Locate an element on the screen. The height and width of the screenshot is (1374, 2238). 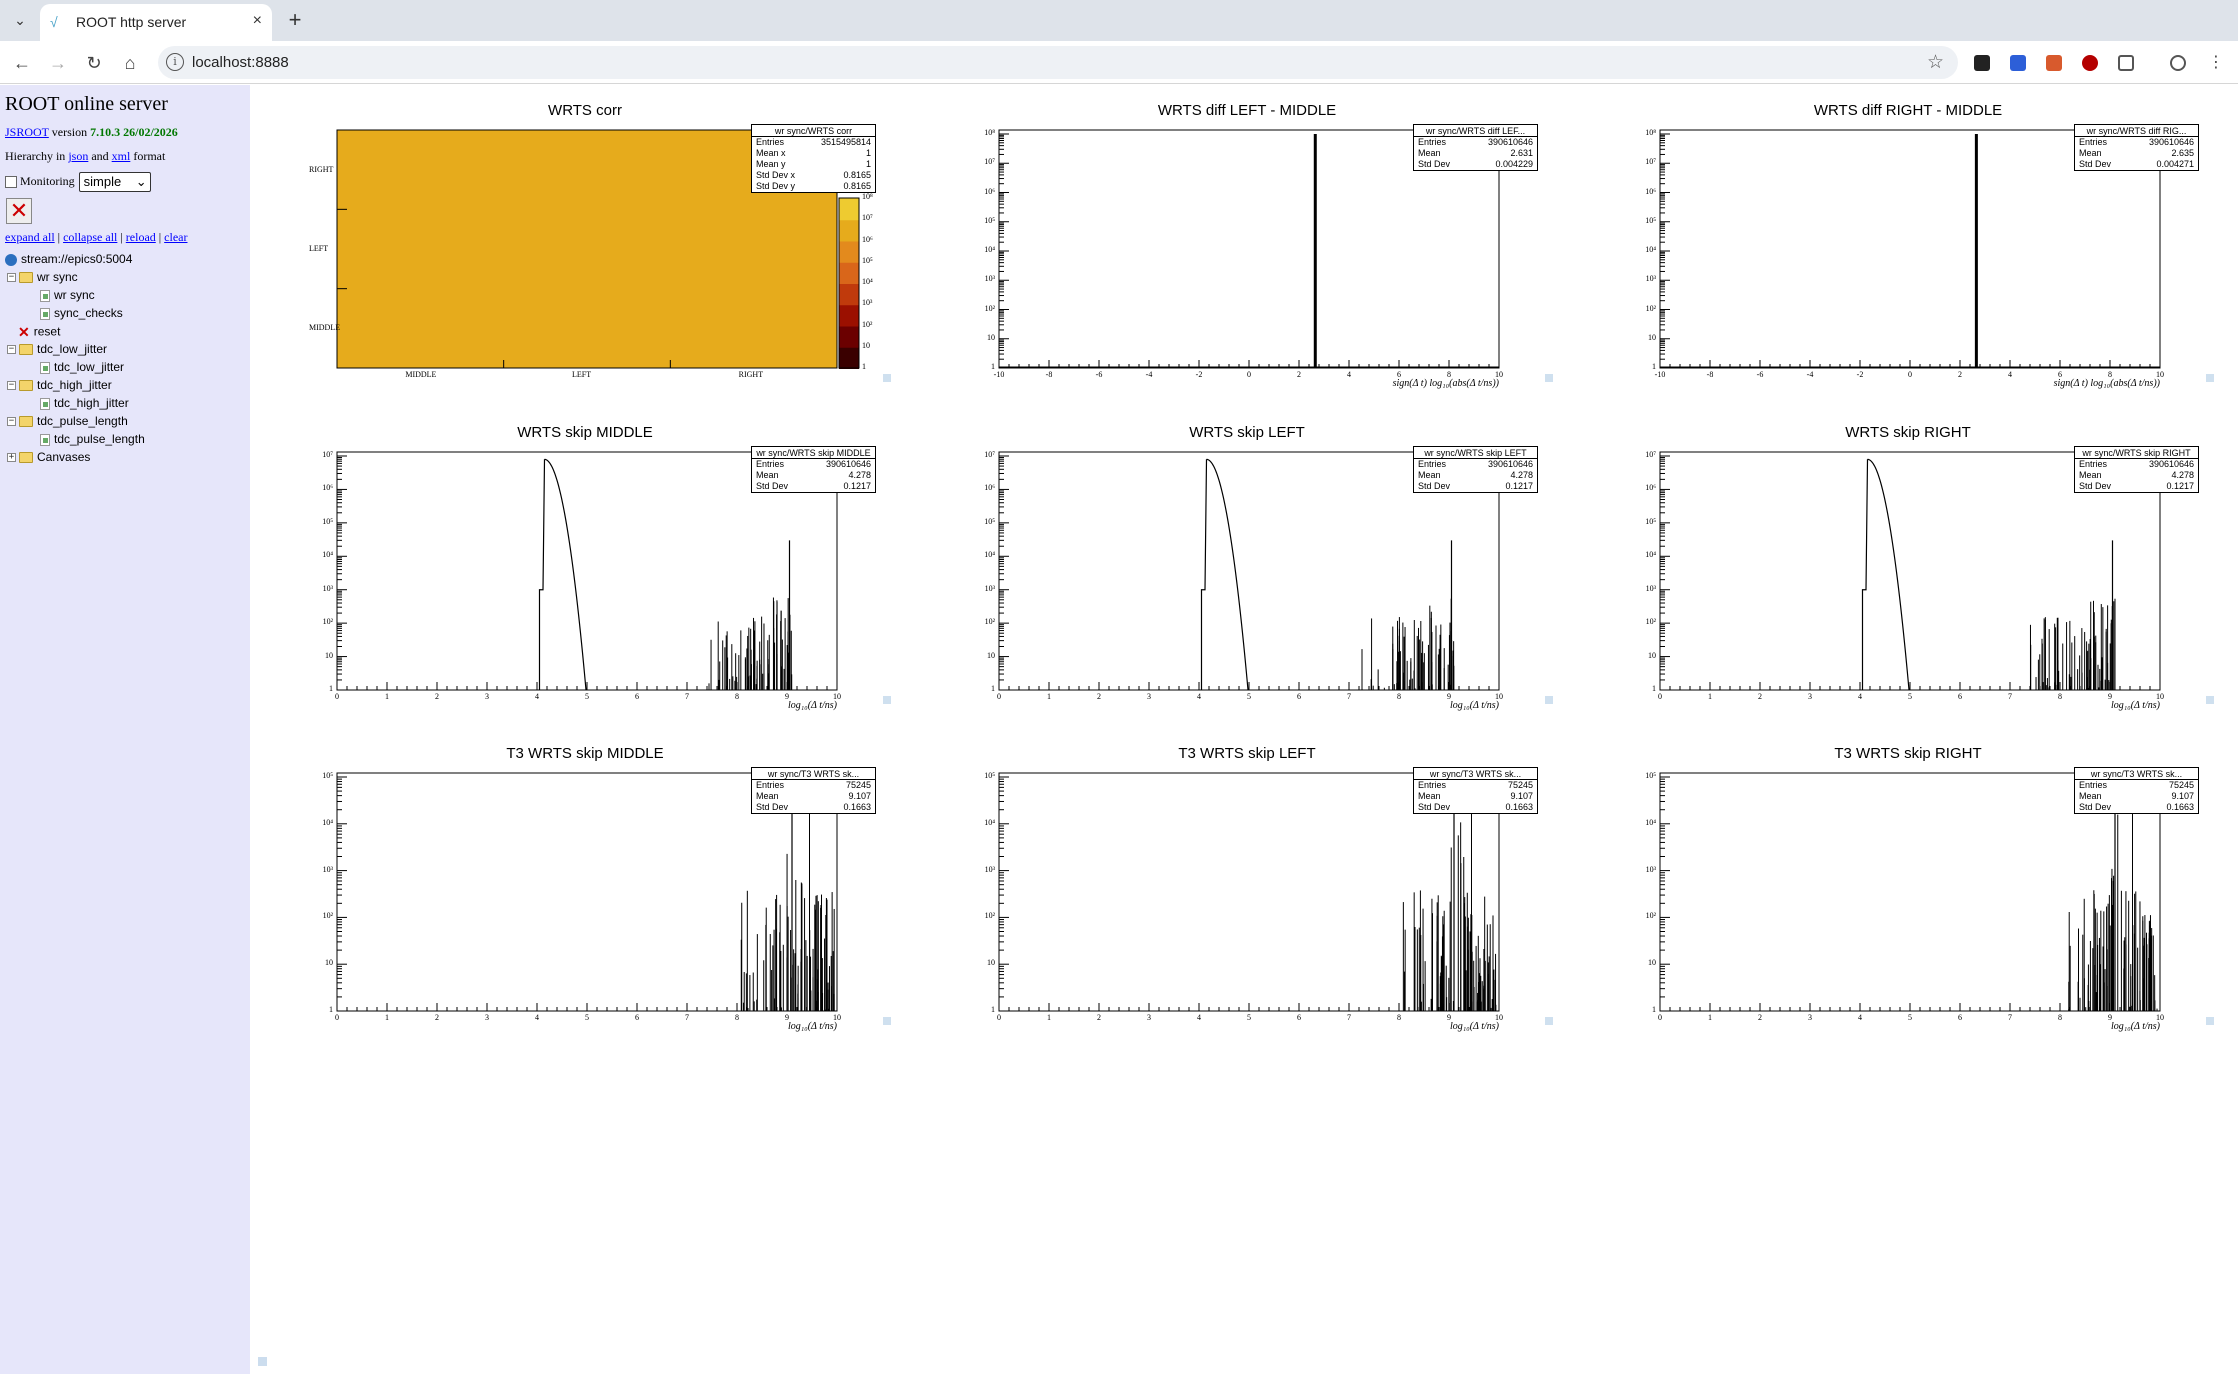
x-tick-label: -4 is located at coordinates (1810, 374).